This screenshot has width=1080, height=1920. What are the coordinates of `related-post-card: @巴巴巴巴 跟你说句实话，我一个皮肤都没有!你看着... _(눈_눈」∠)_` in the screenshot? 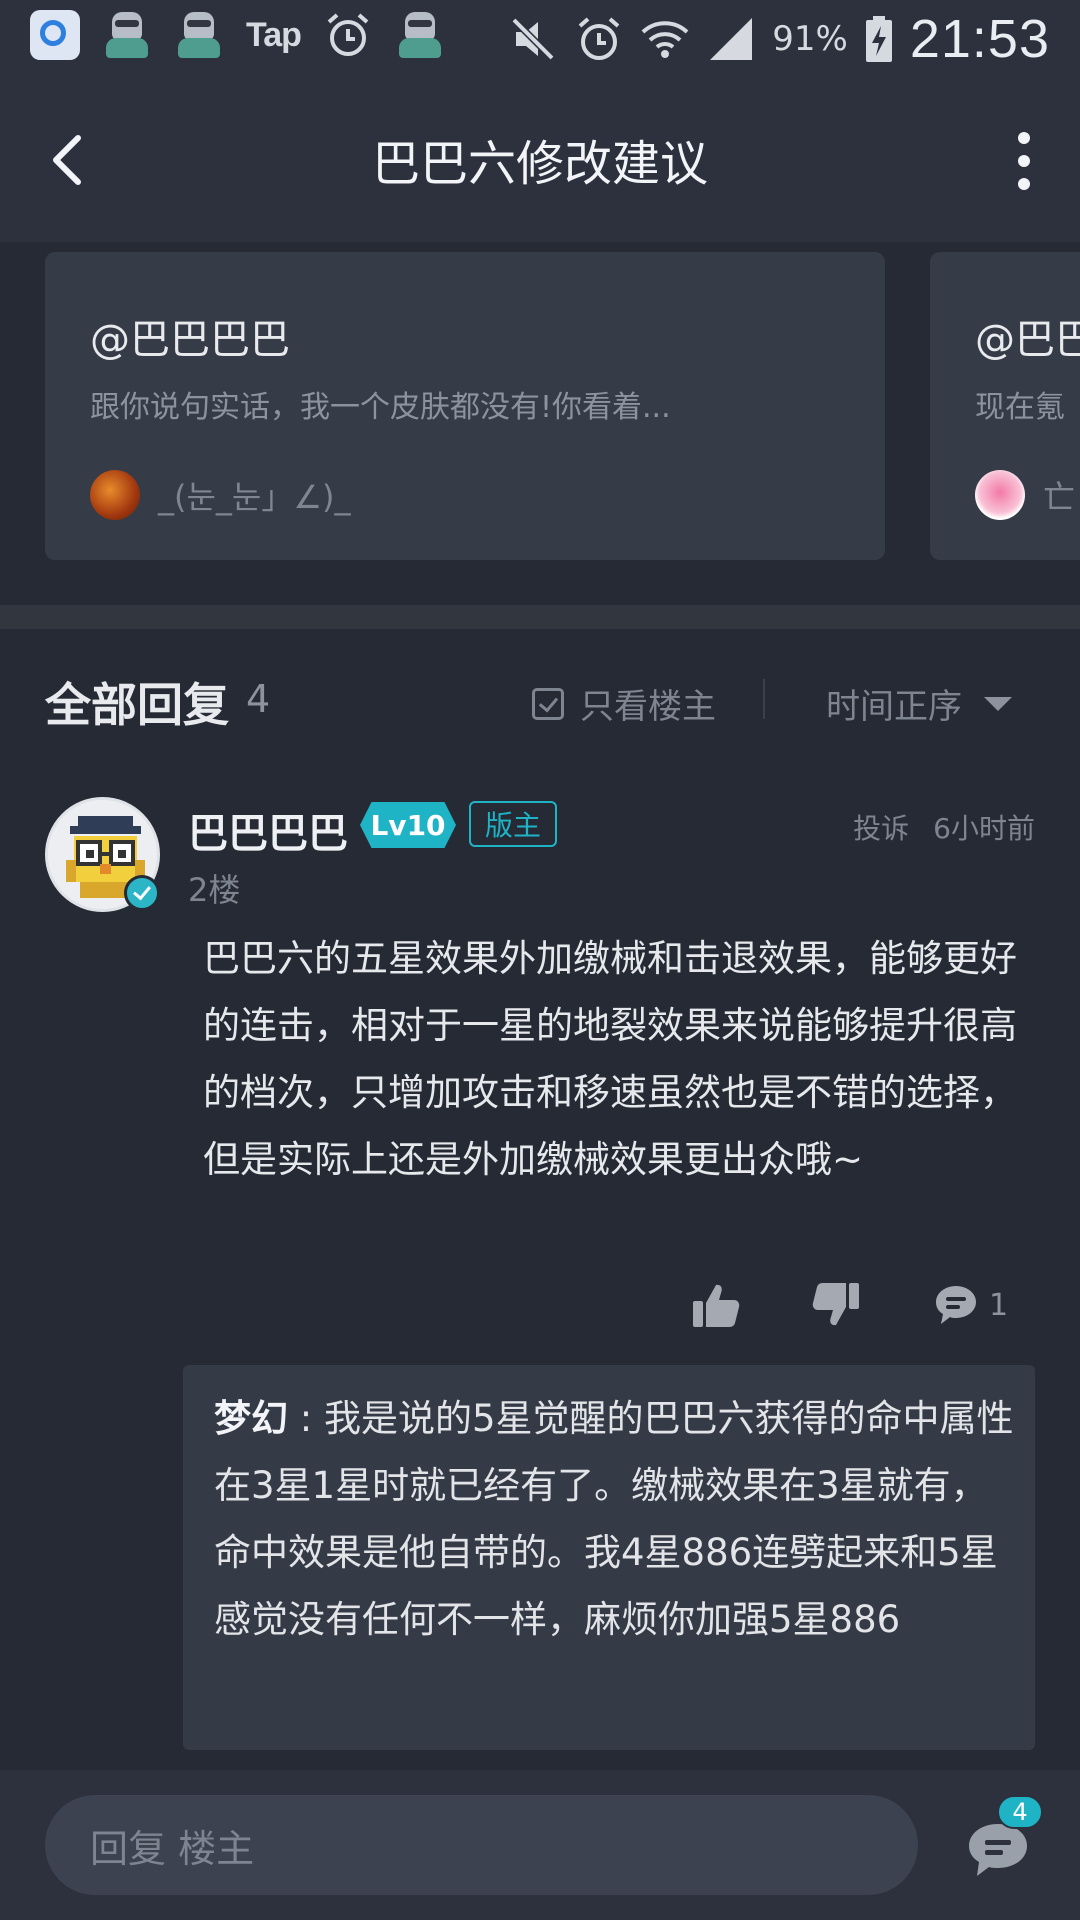 It's located at (465, 406).